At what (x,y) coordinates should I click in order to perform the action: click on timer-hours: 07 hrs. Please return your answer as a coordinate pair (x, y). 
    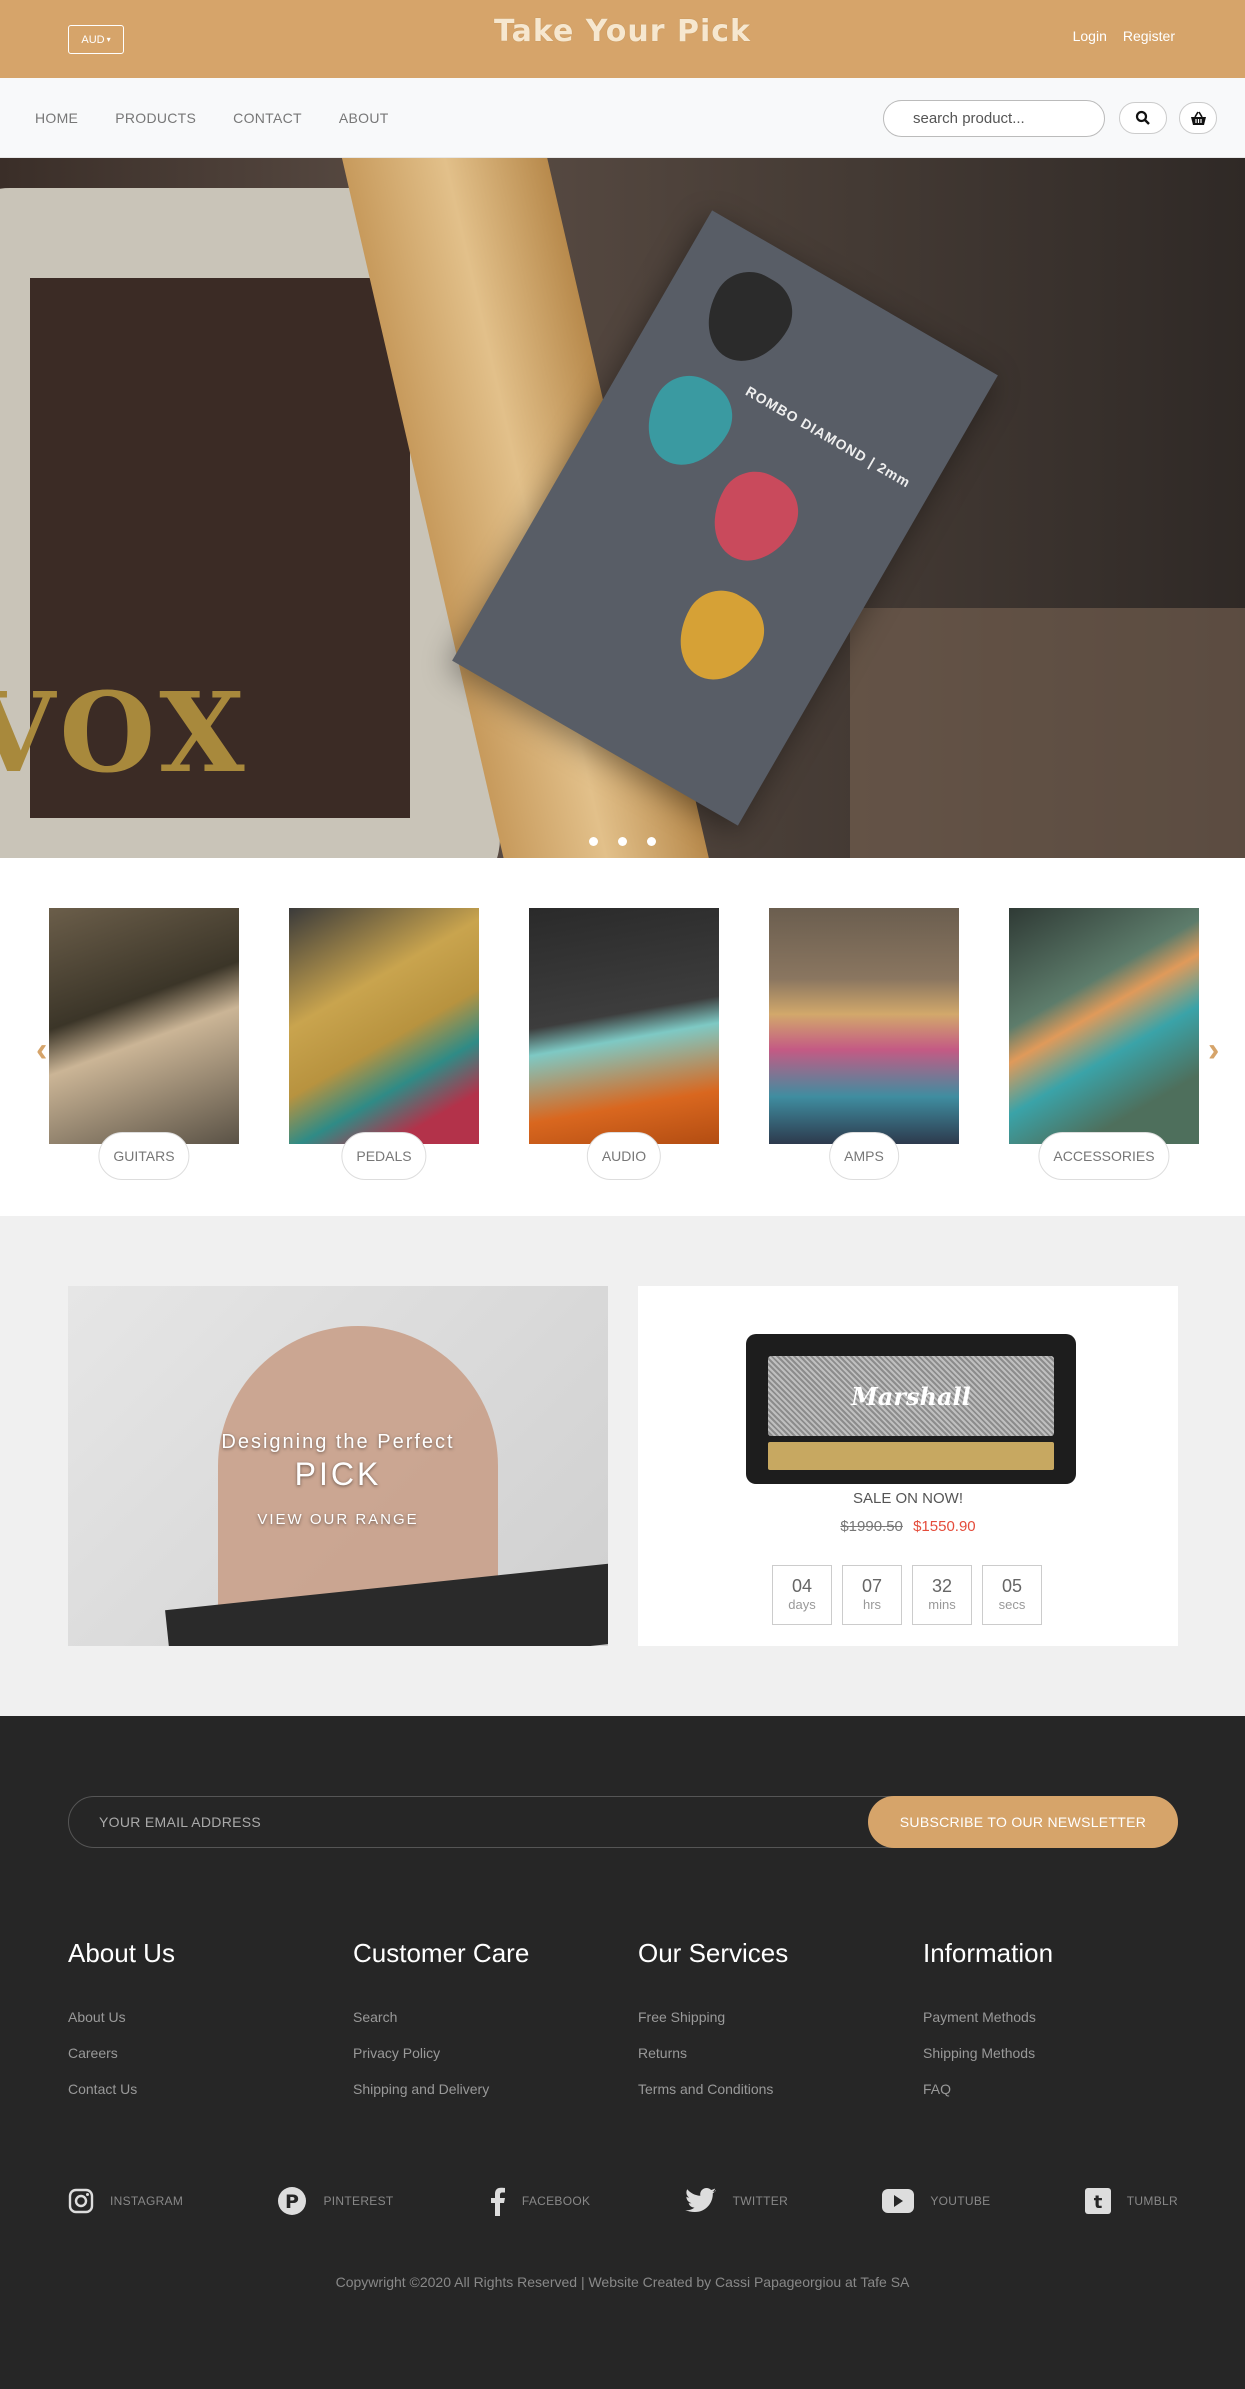
    Looking at the image, I should click on (872, 1595).